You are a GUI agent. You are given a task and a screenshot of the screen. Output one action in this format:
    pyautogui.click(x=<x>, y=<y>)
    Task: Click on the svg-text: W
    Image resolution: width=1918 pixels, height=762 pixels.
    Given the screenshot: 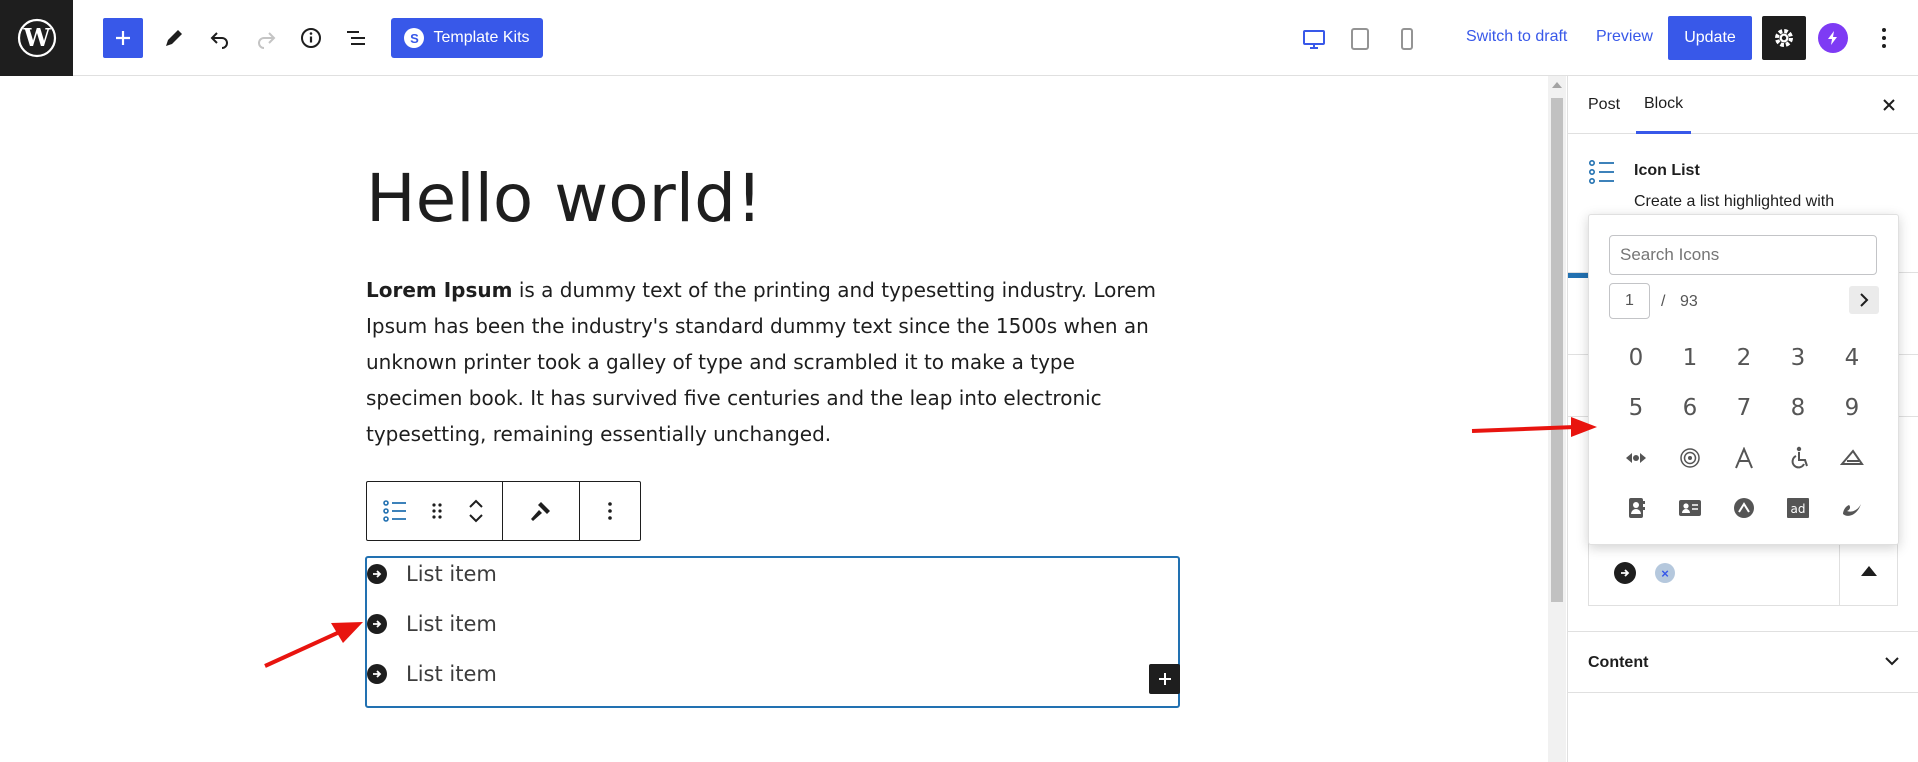 What is the action you would take?
    pyautogui.click(x=36, y=37)
    